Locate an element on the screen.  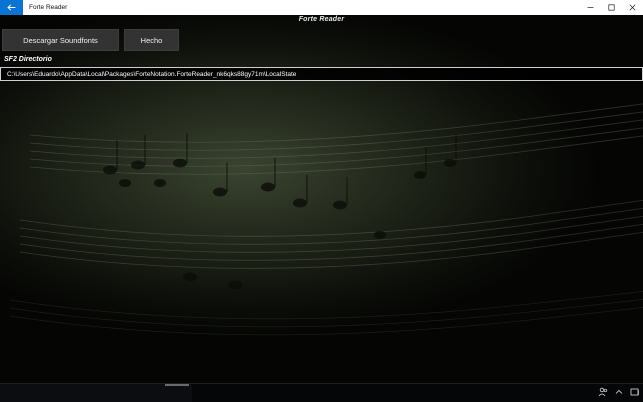
minimize-icon is located at coordinates (590, 7).